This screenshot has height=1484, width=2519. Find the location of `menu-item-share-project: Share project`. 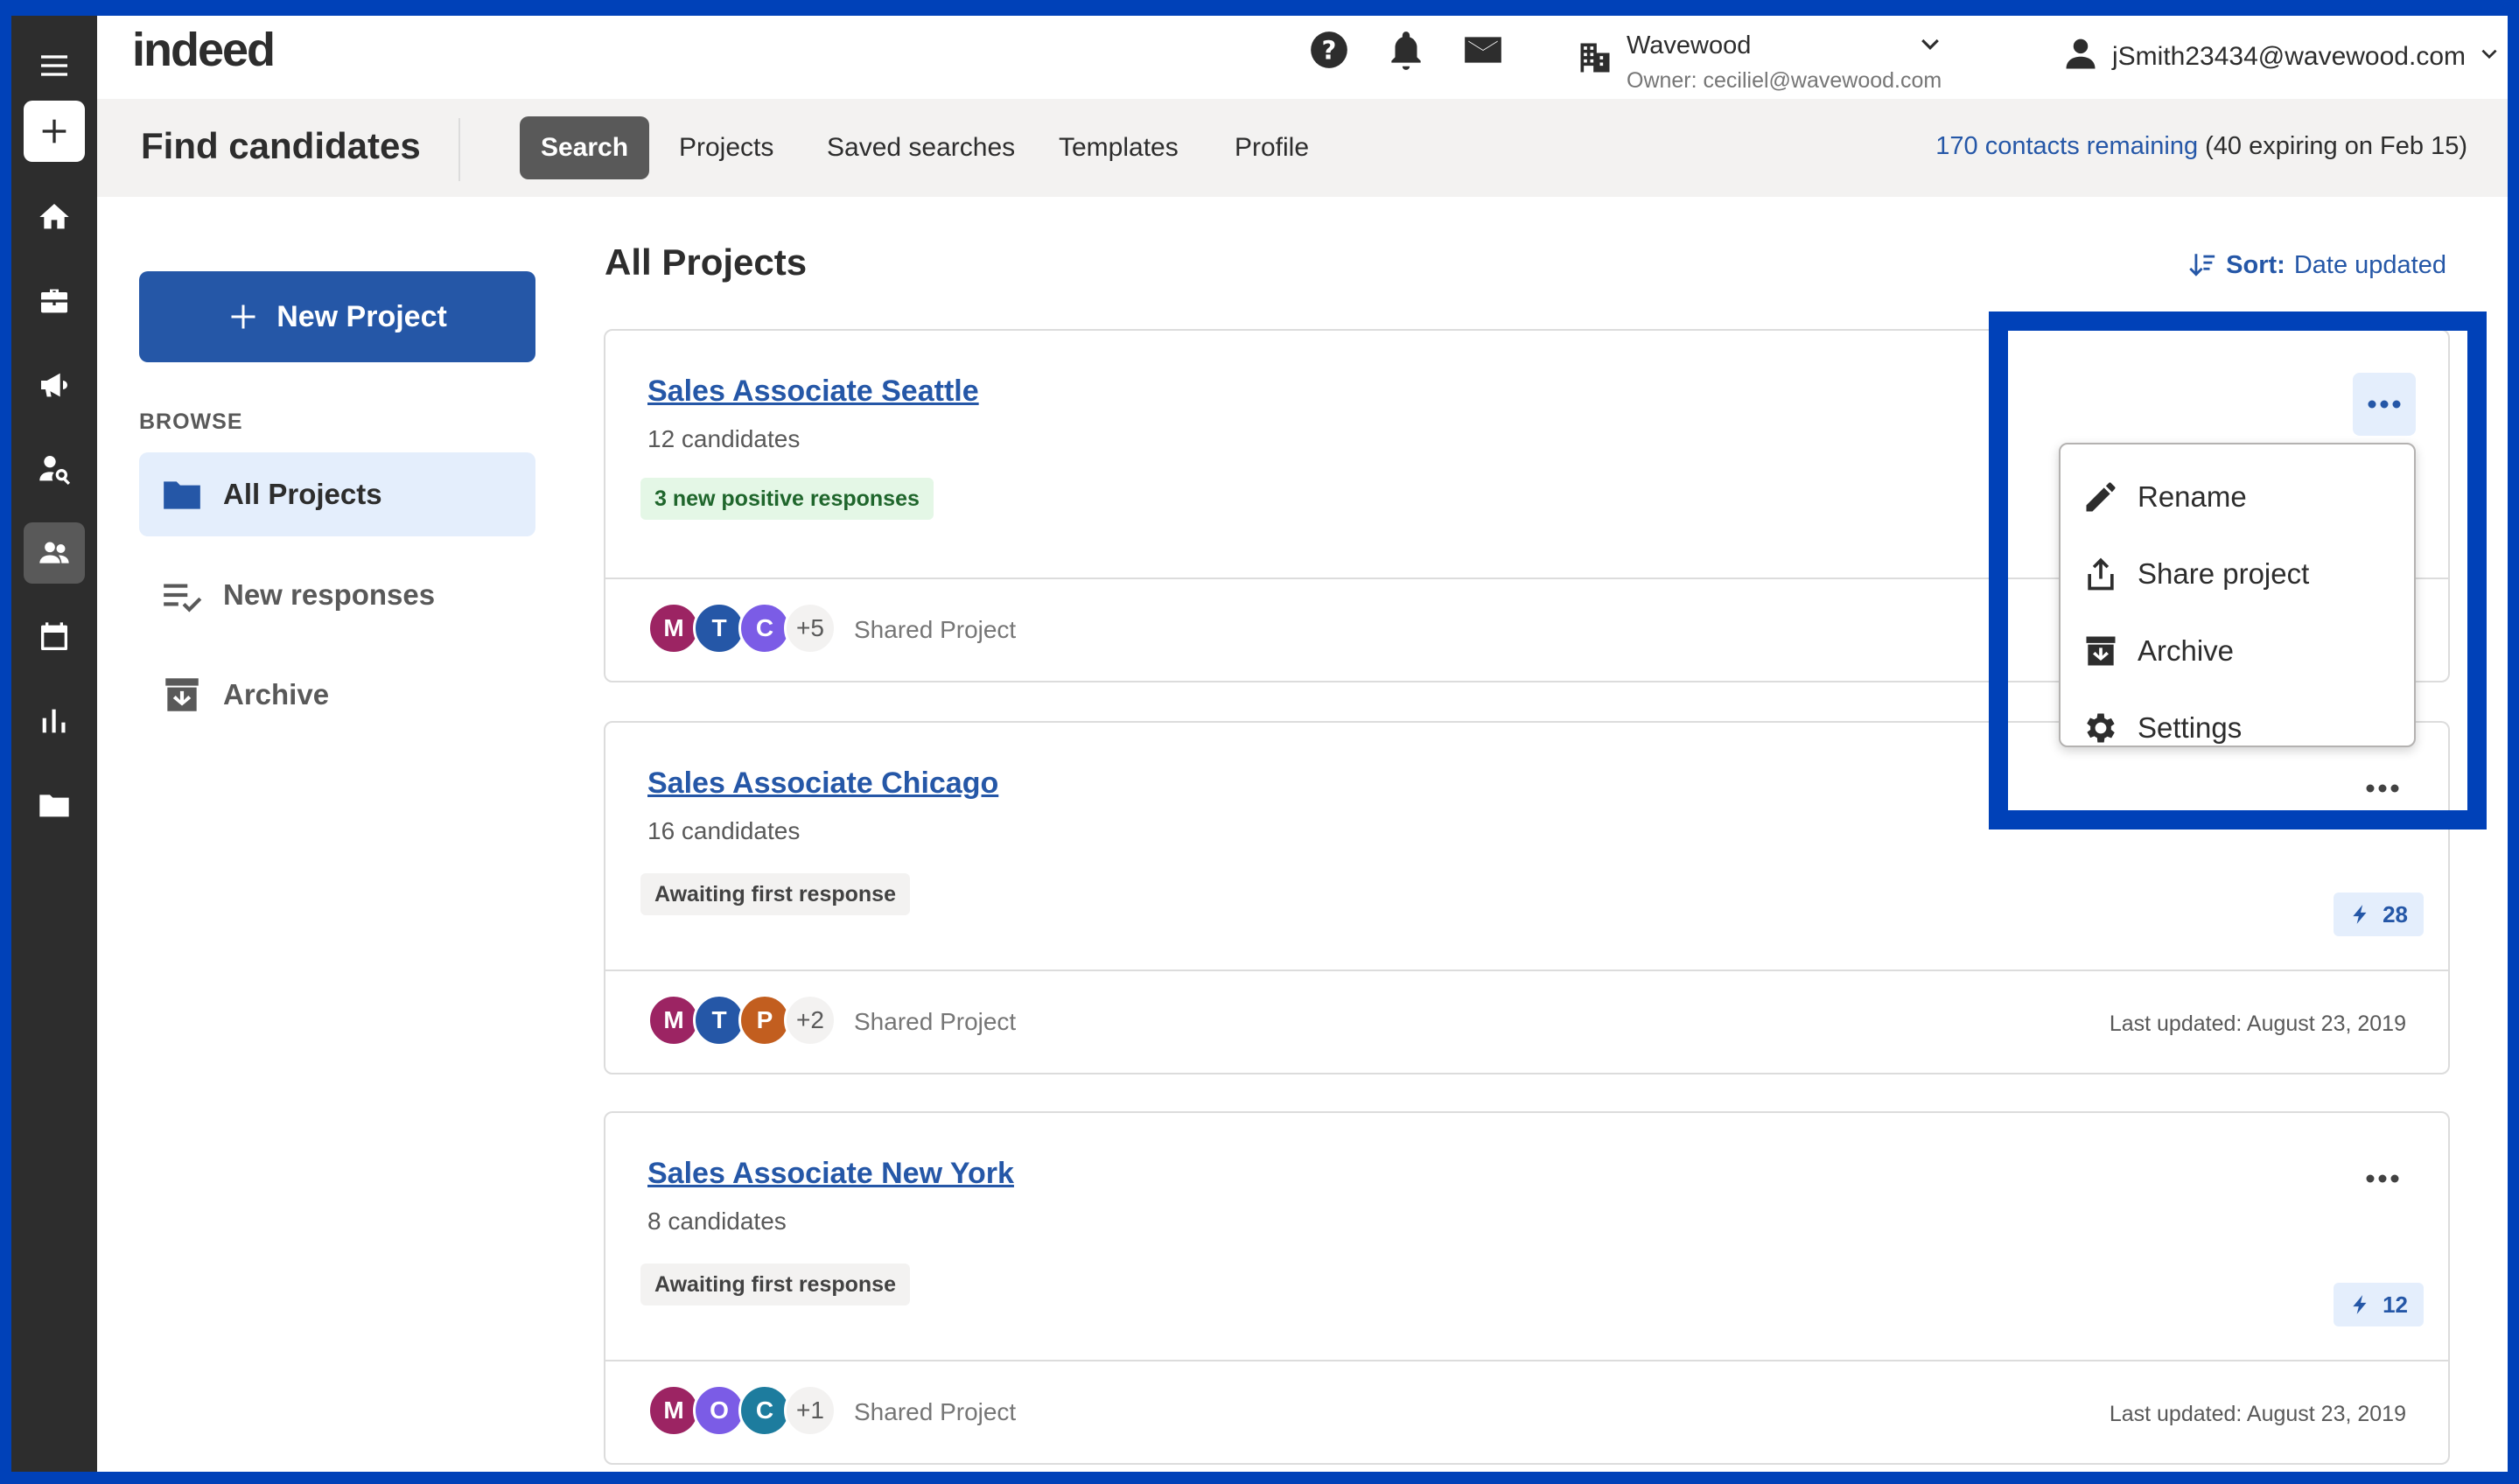

menu-item-share-project: Share project is located at coordinates (2195, 574).